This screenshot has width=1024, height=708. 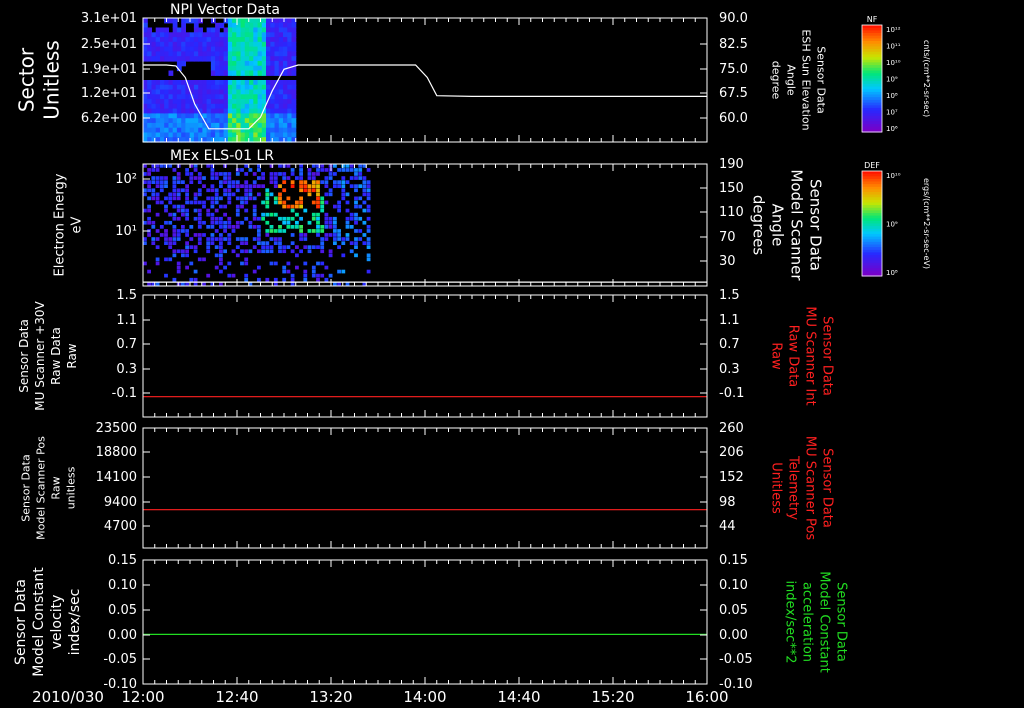 What do you see at coordinates (727, 261) in the screenshot?
I see `y2-tick-label: 30` at bounding box center [727, 261].